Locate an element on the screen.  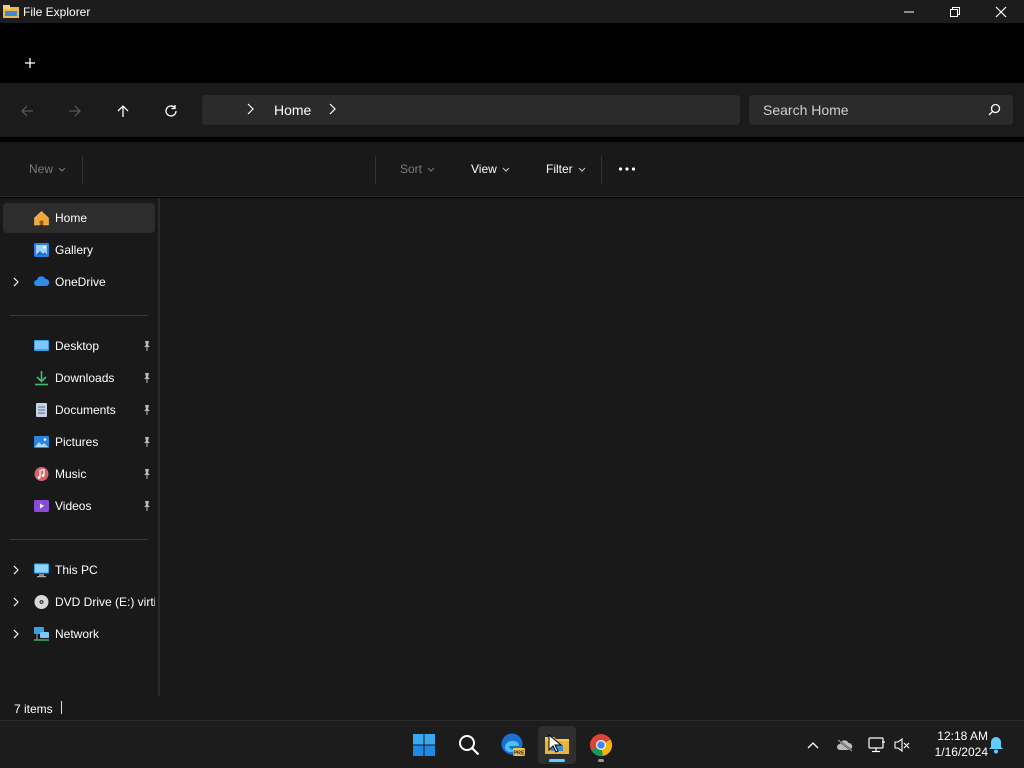
arrow-up-icon is located at coordinates (123, 111).